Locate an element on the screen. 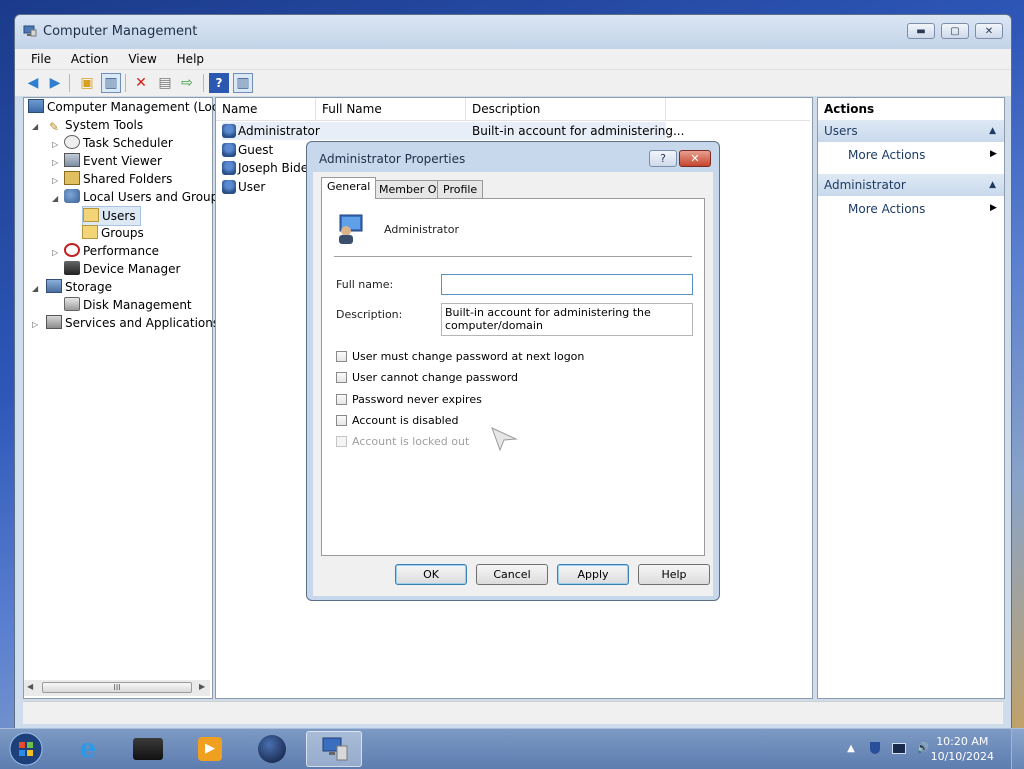  scroll-left-icon: ◀ is located at coordinates (30, 686).